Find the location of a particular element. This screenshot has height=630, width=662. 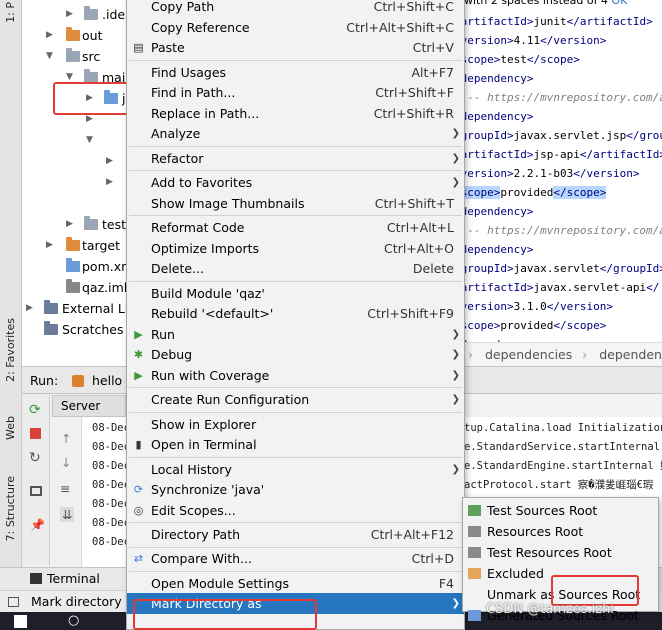

breadcrumb-item: dependency is located at coordinates (630, 354).